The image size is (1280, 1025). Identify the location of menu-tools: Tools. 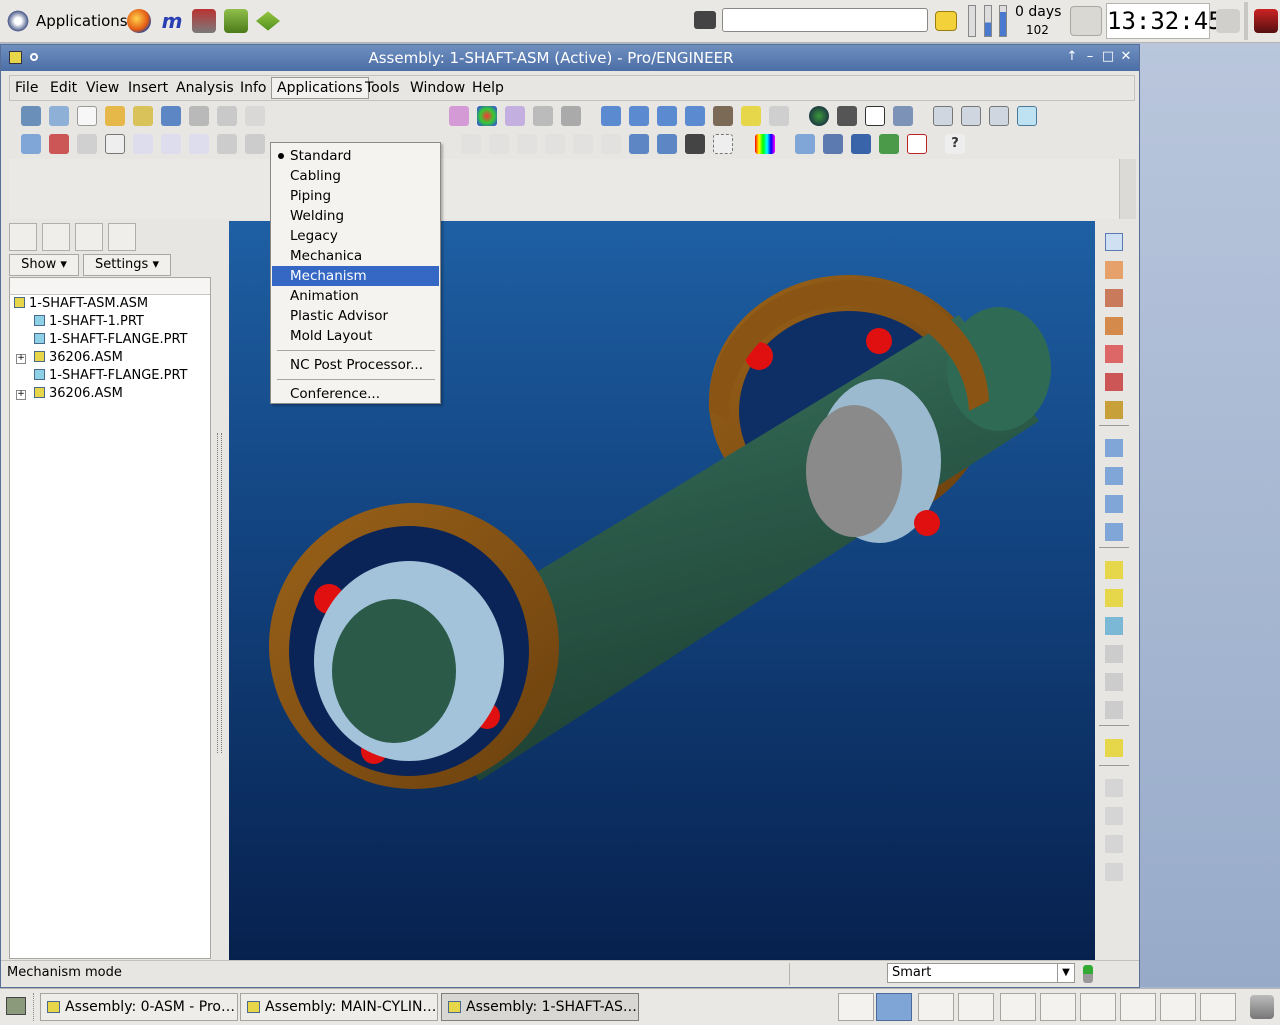
(382, 88).